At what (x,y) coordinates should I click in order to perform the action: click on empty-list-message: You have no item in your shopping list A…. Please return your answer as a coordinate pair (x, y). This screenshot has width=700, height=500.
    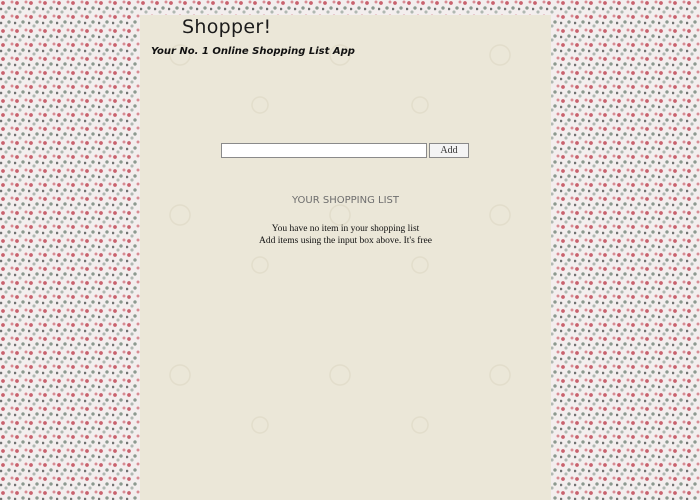
    Looking at the image, I should click on (345, 235).